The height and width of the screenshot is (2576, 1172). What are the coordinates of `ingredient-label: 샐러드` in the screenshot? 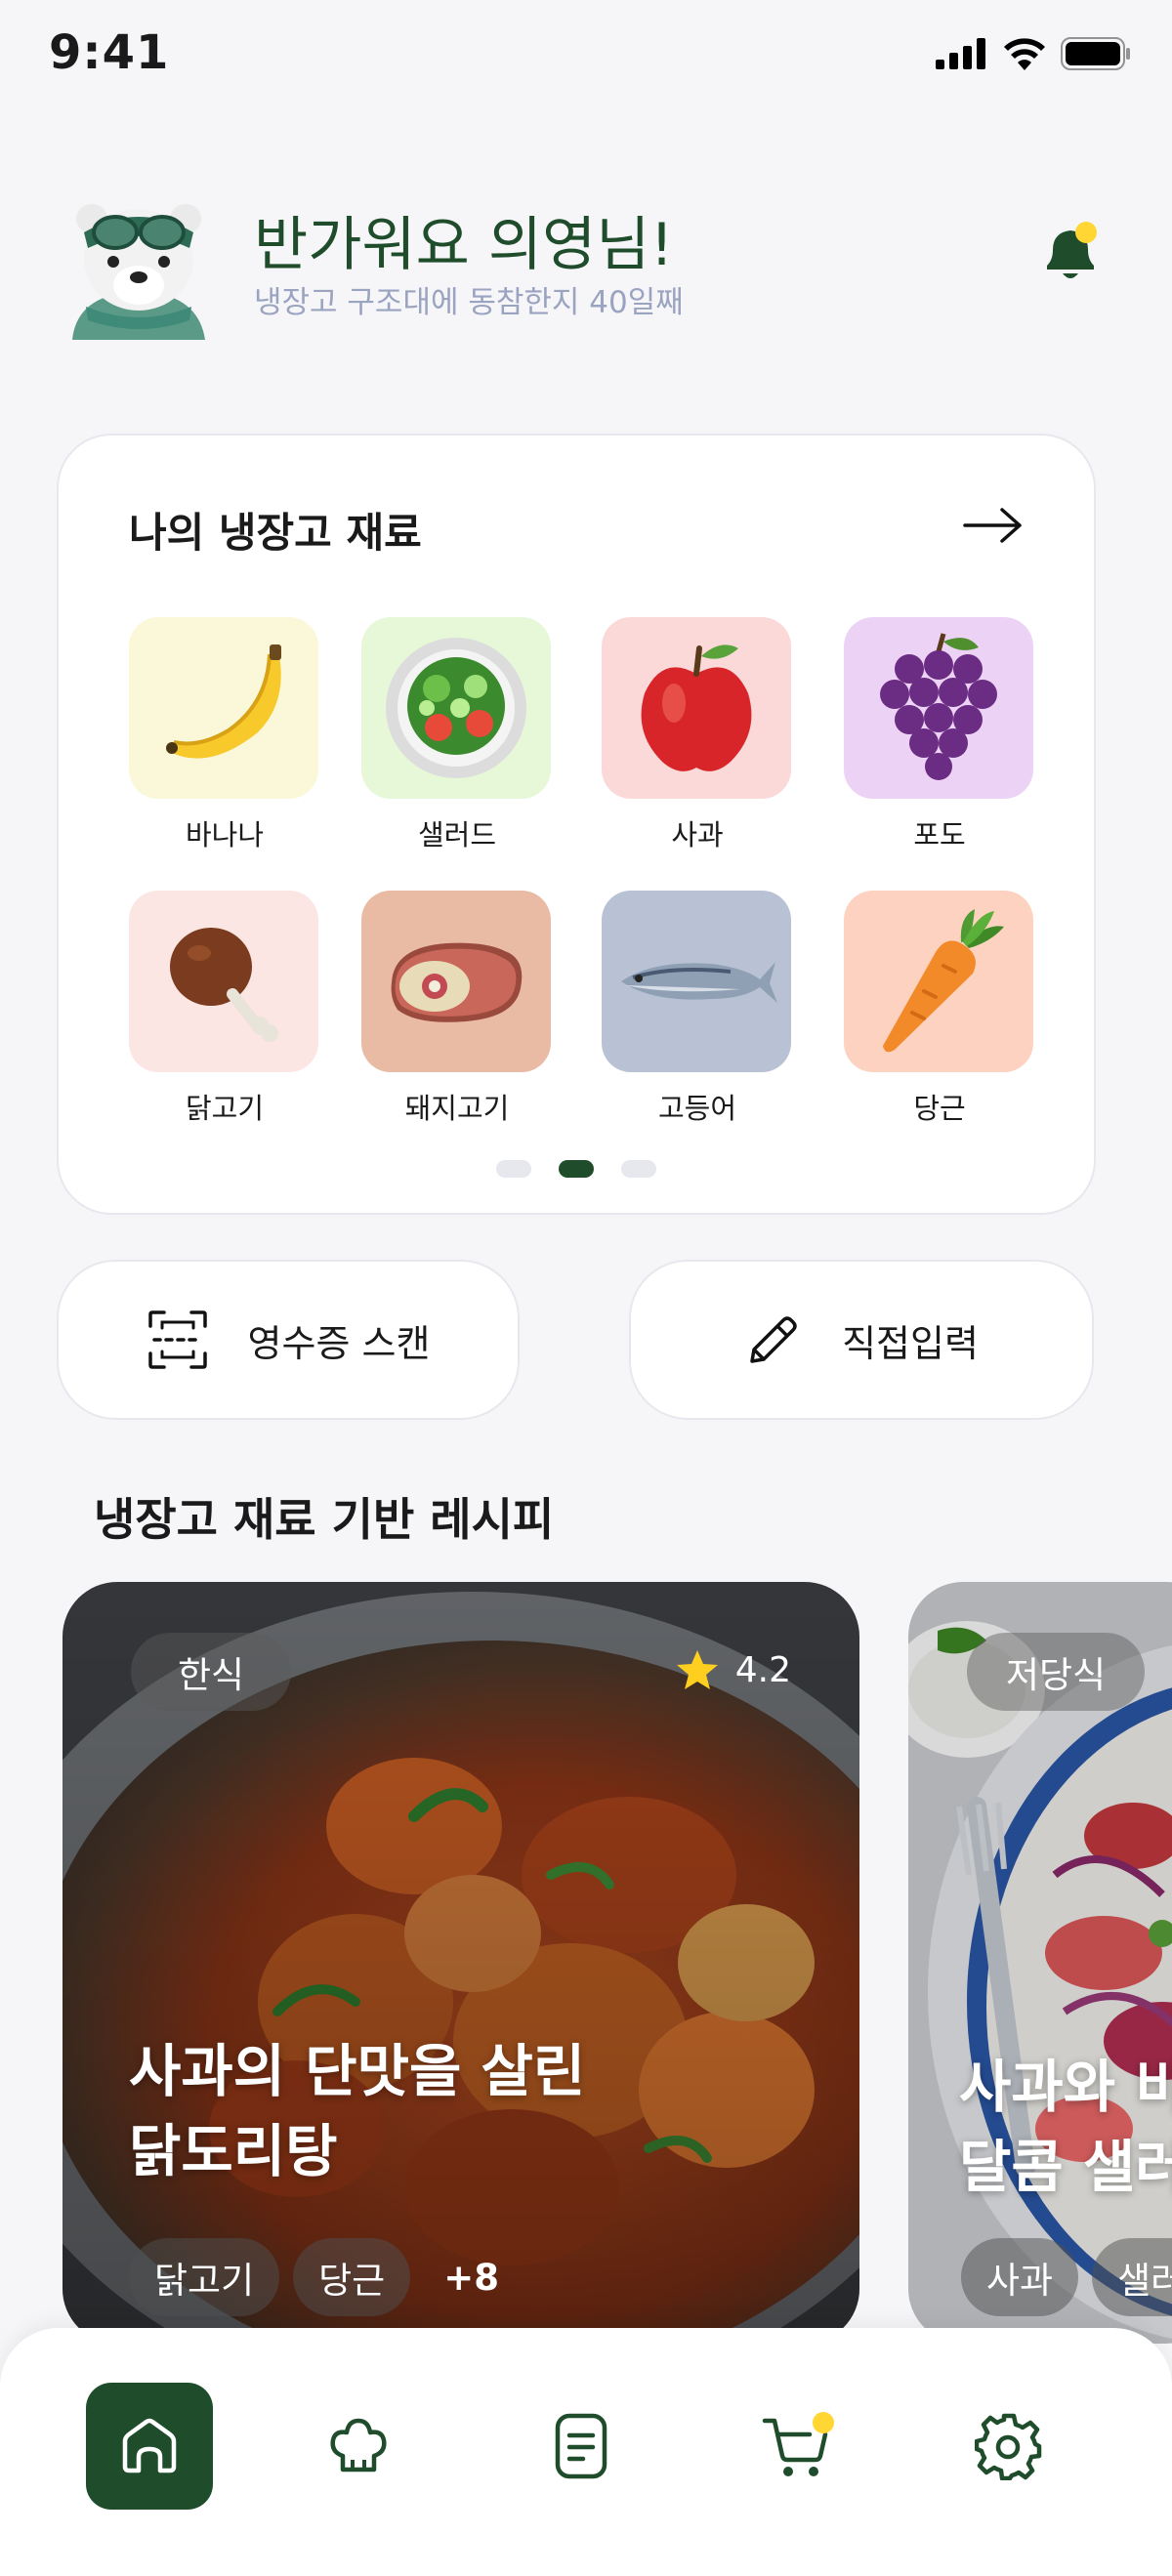 It's located at (457, 835).